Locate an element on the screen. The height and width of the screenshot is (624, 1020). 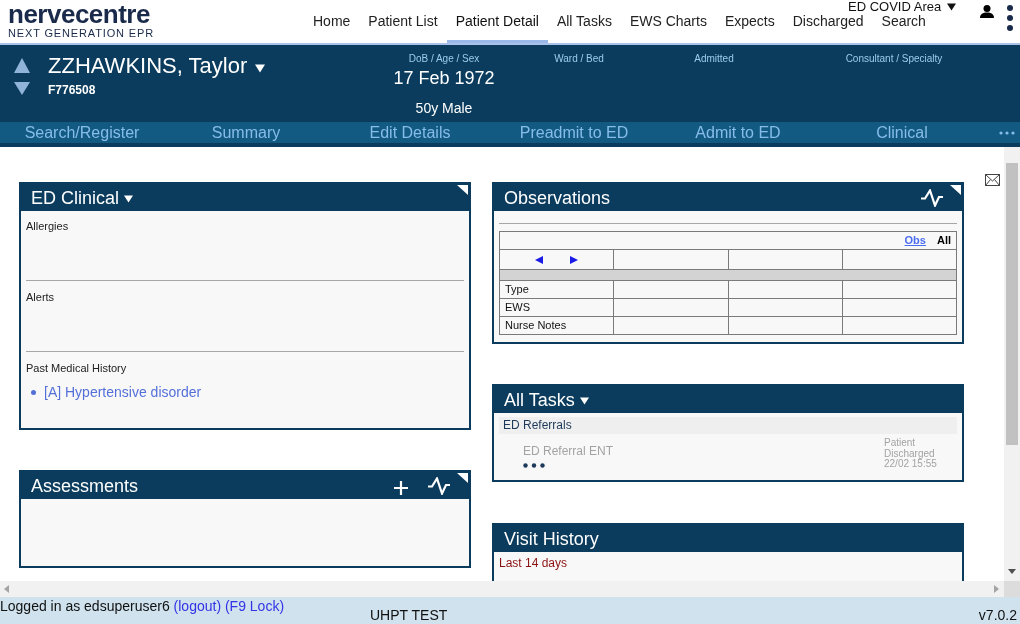
patient-number: F776508 is located at coordinates (72, 90).